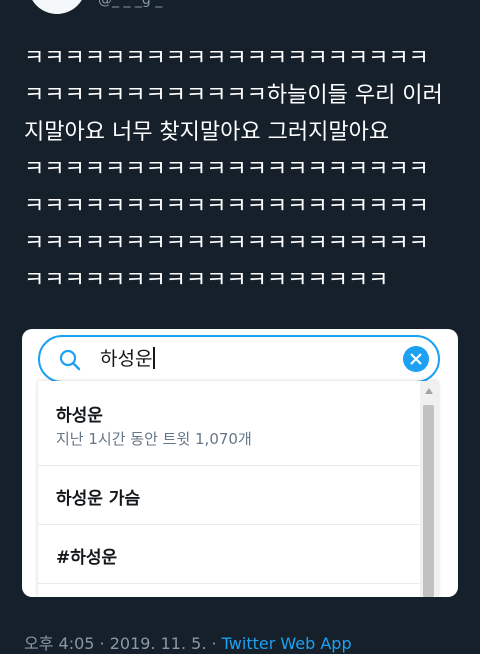  I want to click on clear-search-button, so click(416, 359).